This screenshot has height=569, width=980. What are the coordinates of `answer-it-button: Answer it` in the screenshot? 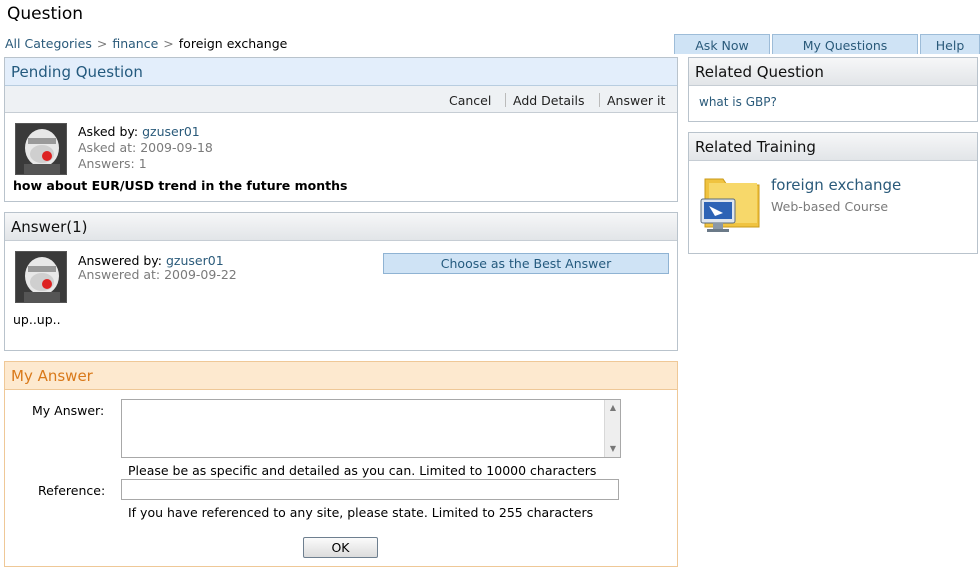 It's located at (636, 100).